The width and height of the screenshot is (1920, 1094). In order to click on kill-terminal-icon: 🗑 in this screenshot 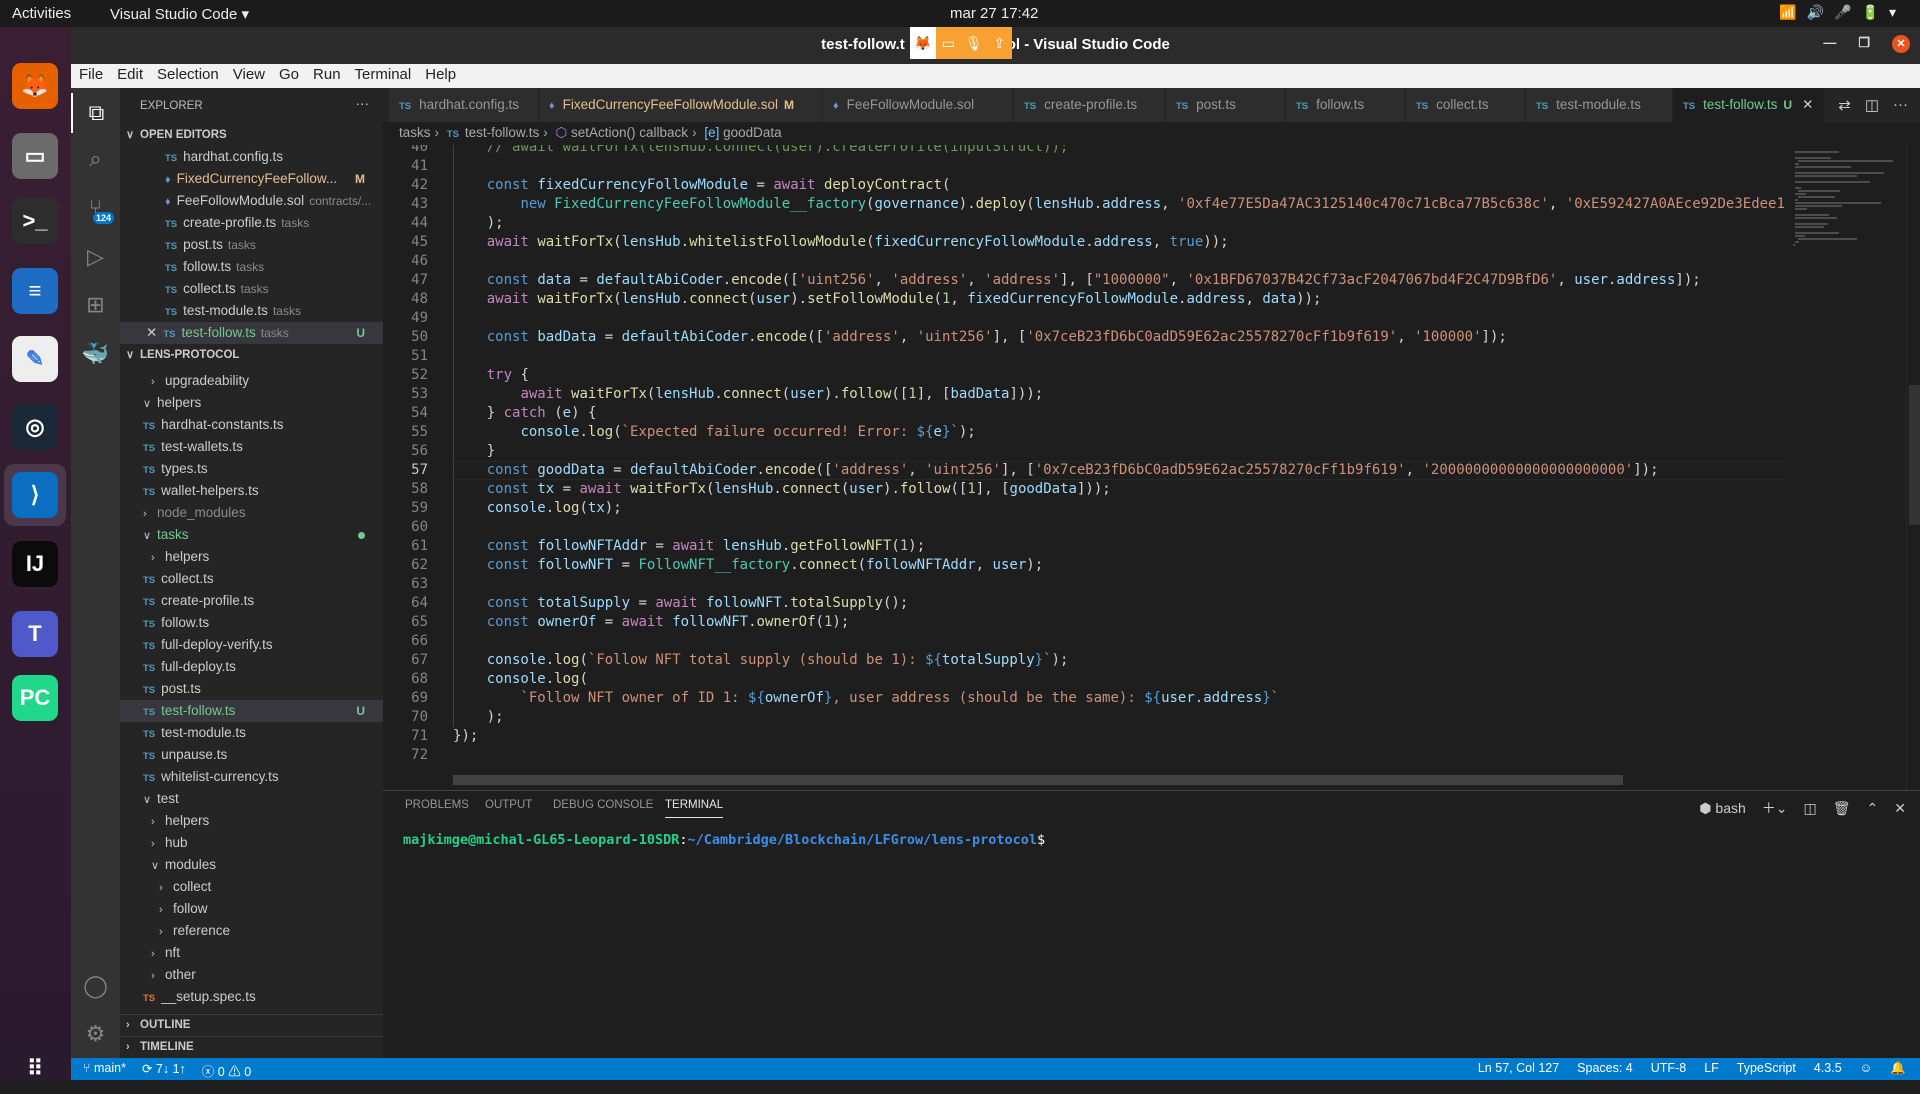, I will do `click(1842, 808)`.